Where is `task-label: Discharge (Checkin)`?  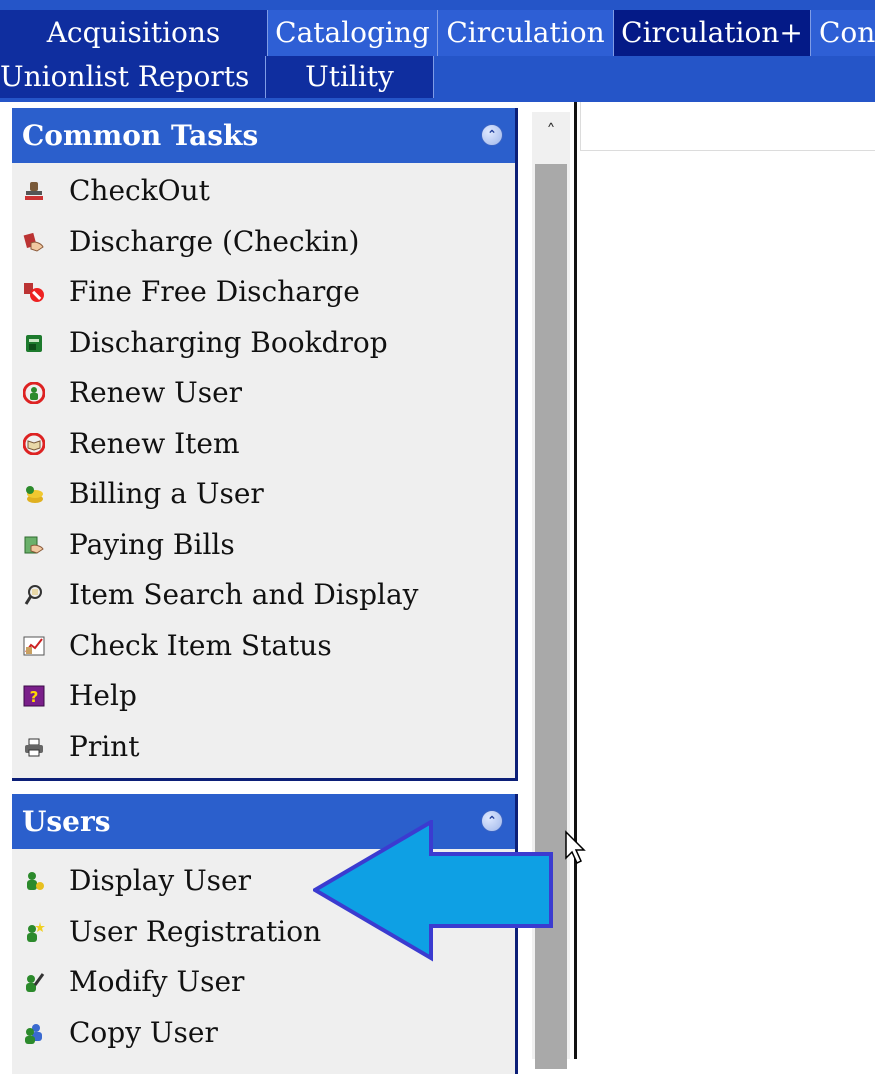 task-label: Discharge (Checkin) is located at coordinates (214, 241).